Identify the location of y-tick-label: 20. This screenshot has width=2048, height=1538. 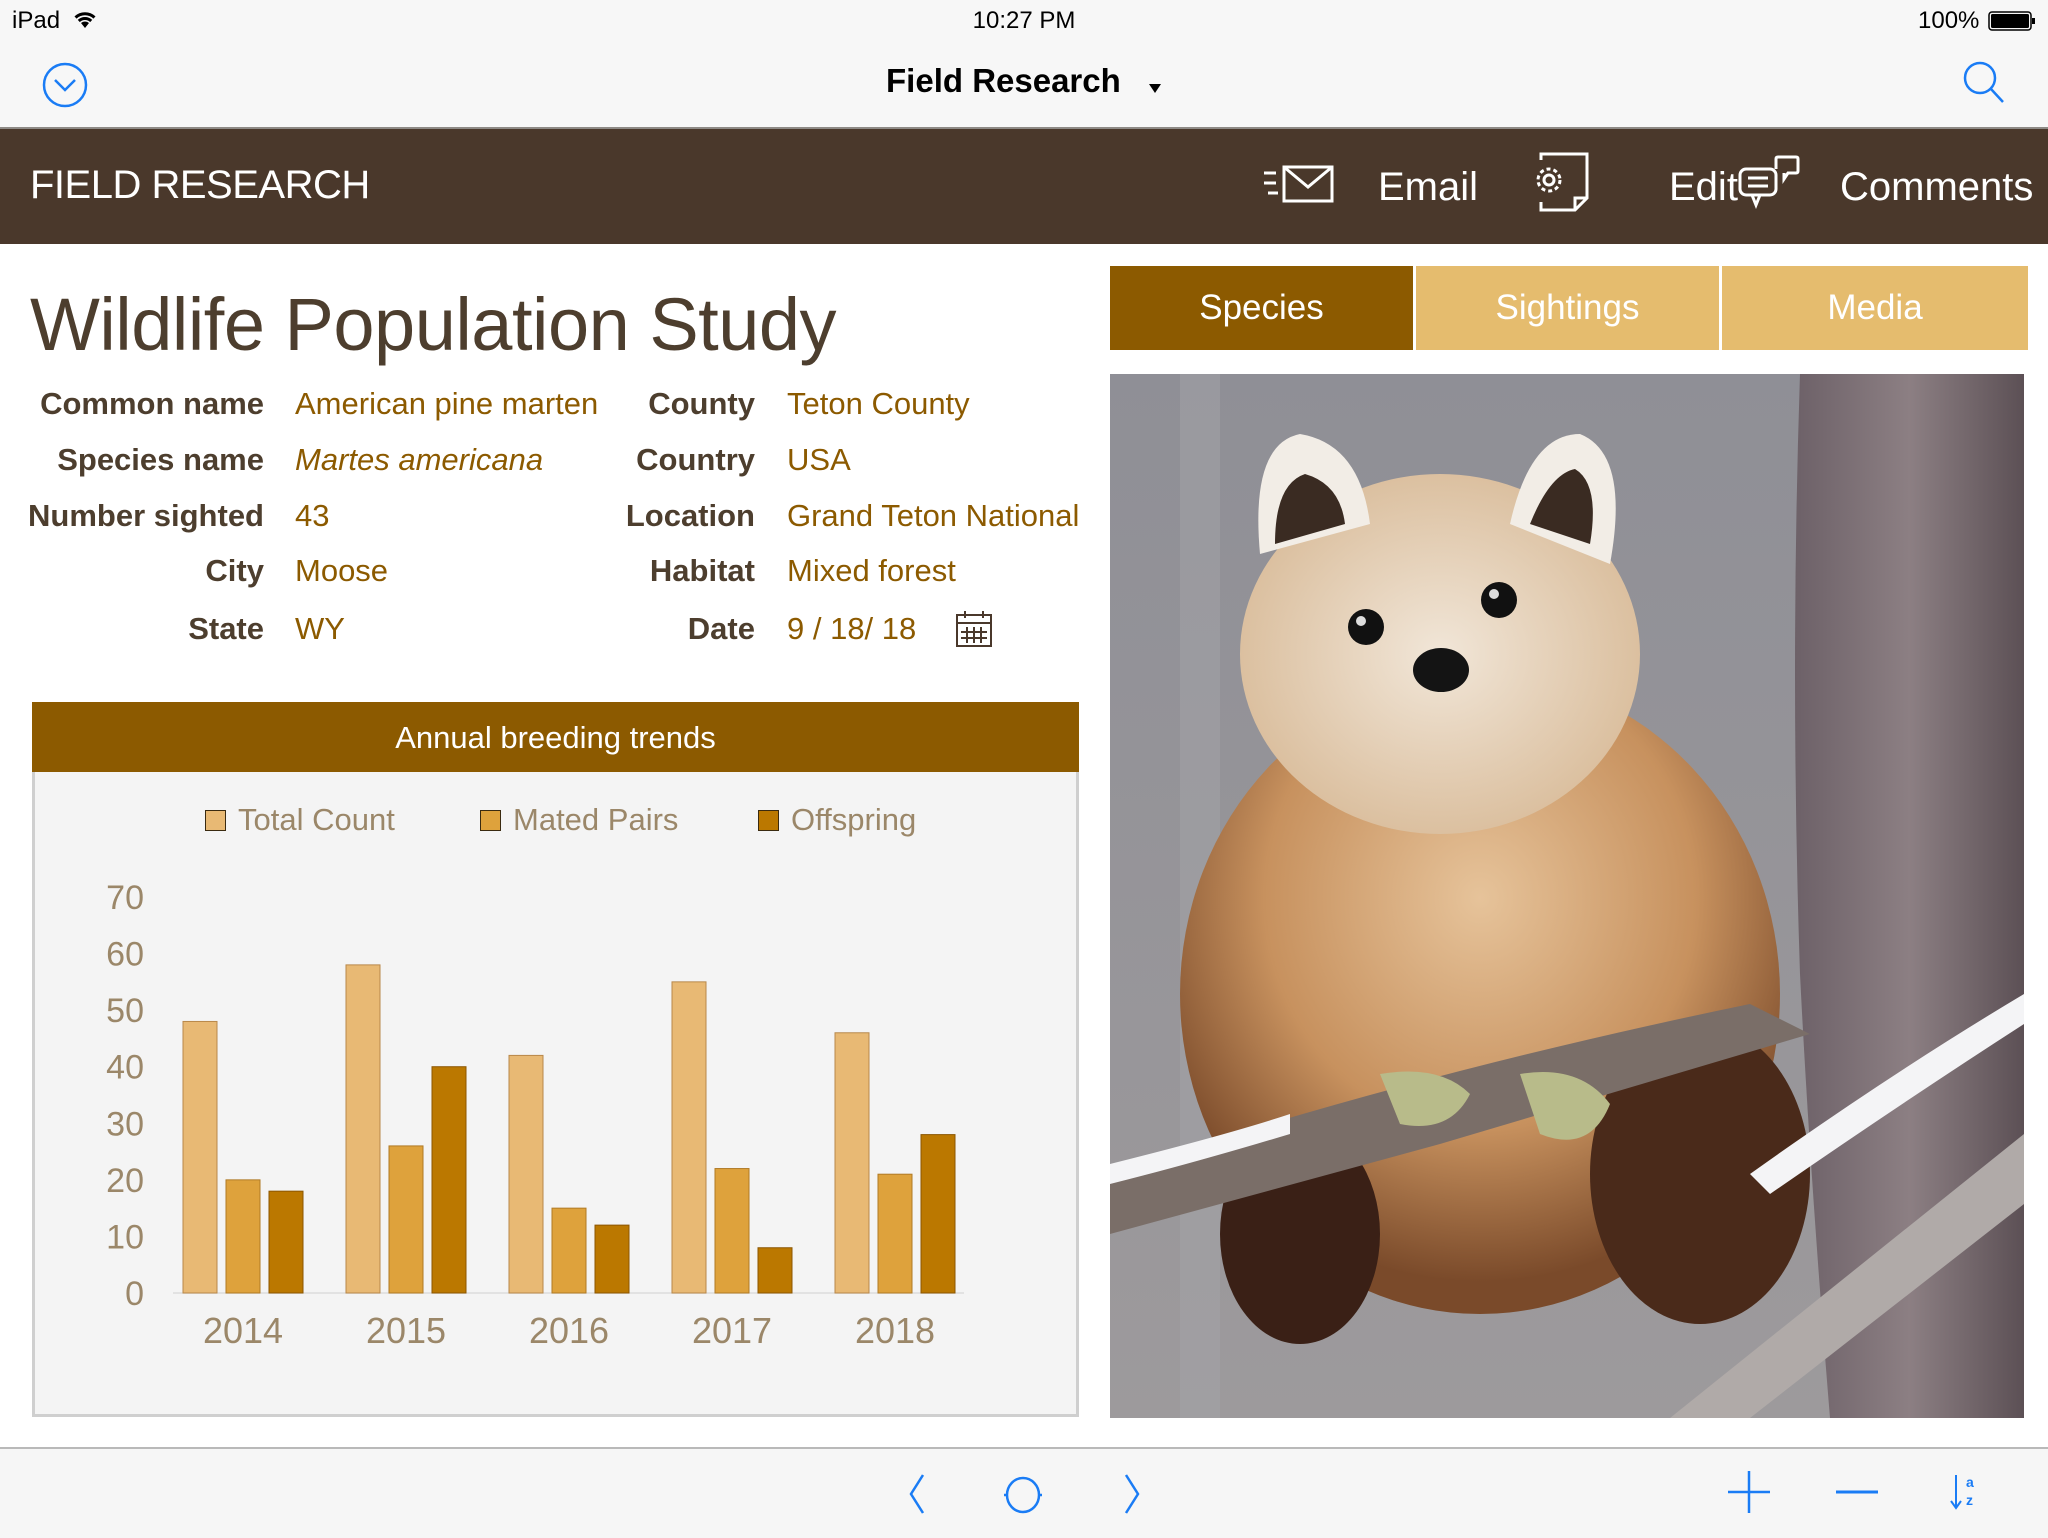
(125, 1181).